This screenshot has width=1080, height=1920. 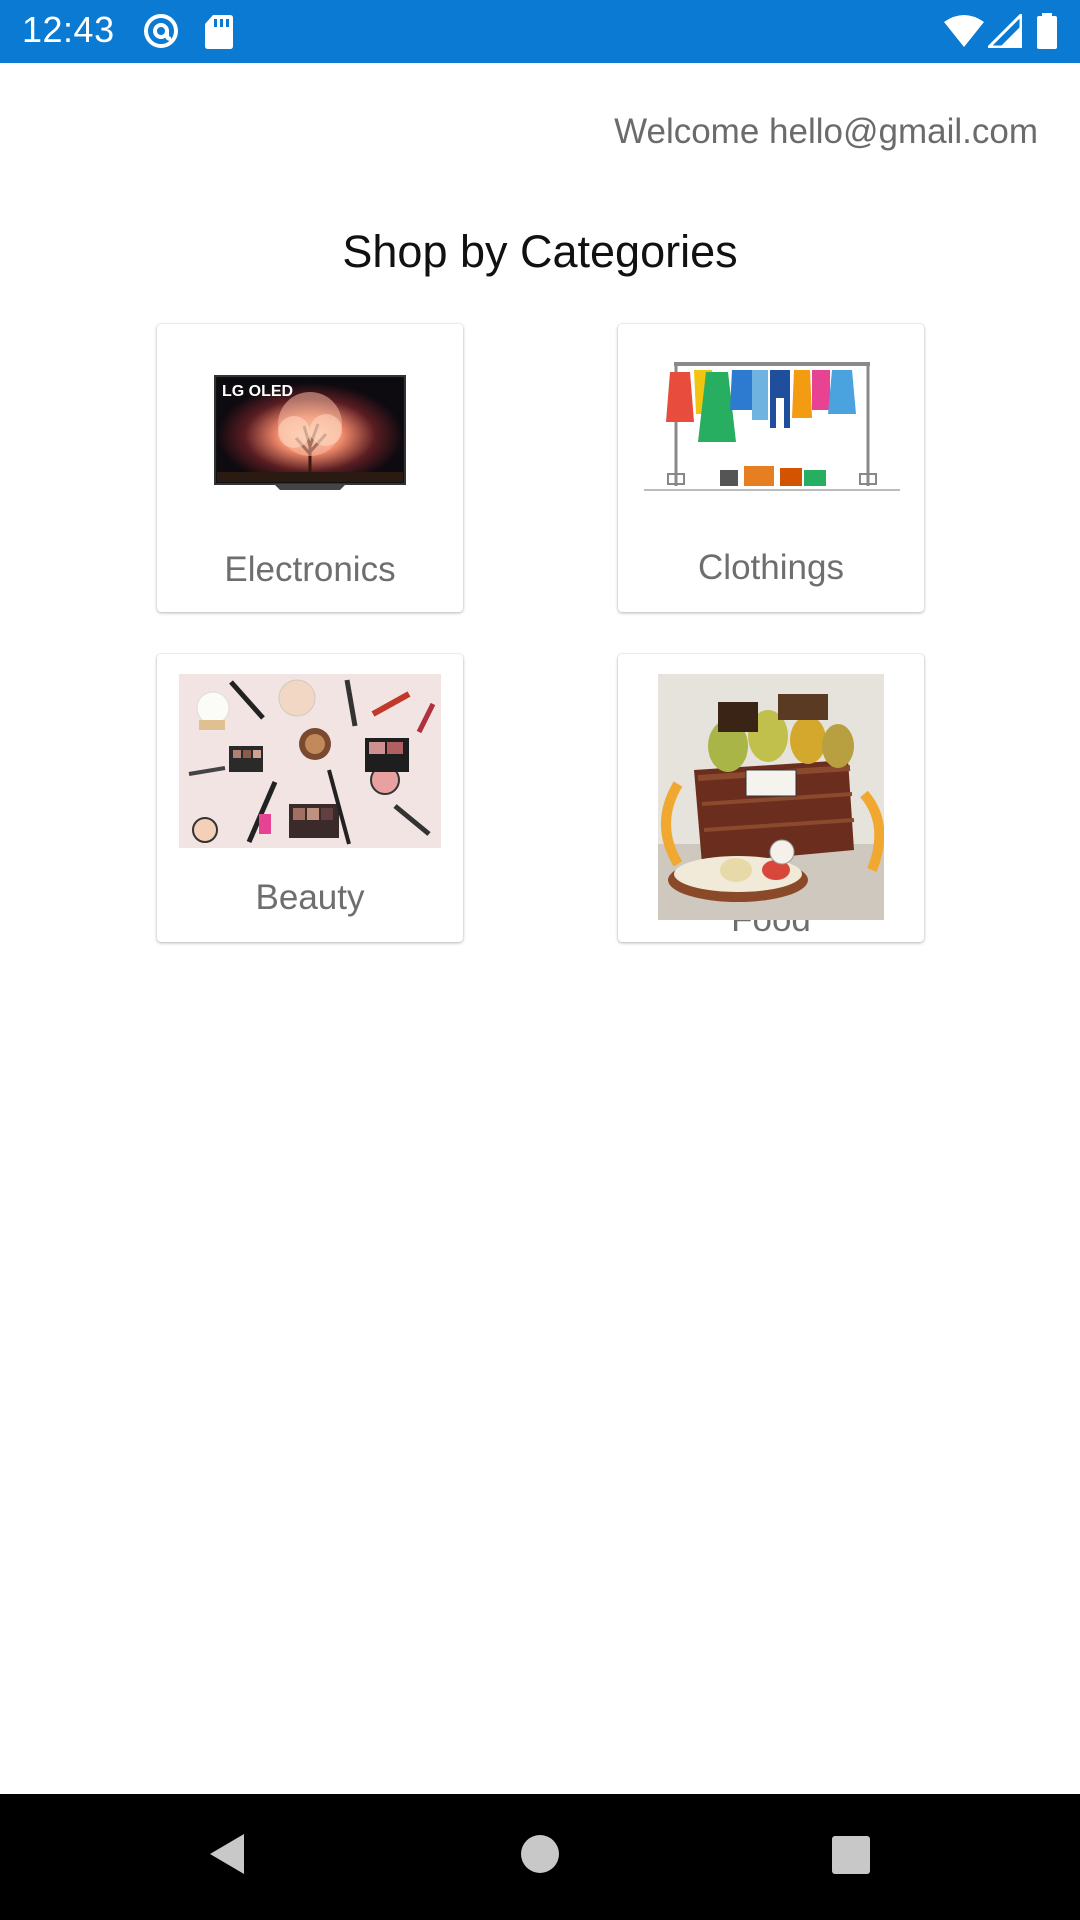 What do you see at coordinates (219, 32) in the screenshot?
I see `sd-card-icon` at bounding box center [219, 32].